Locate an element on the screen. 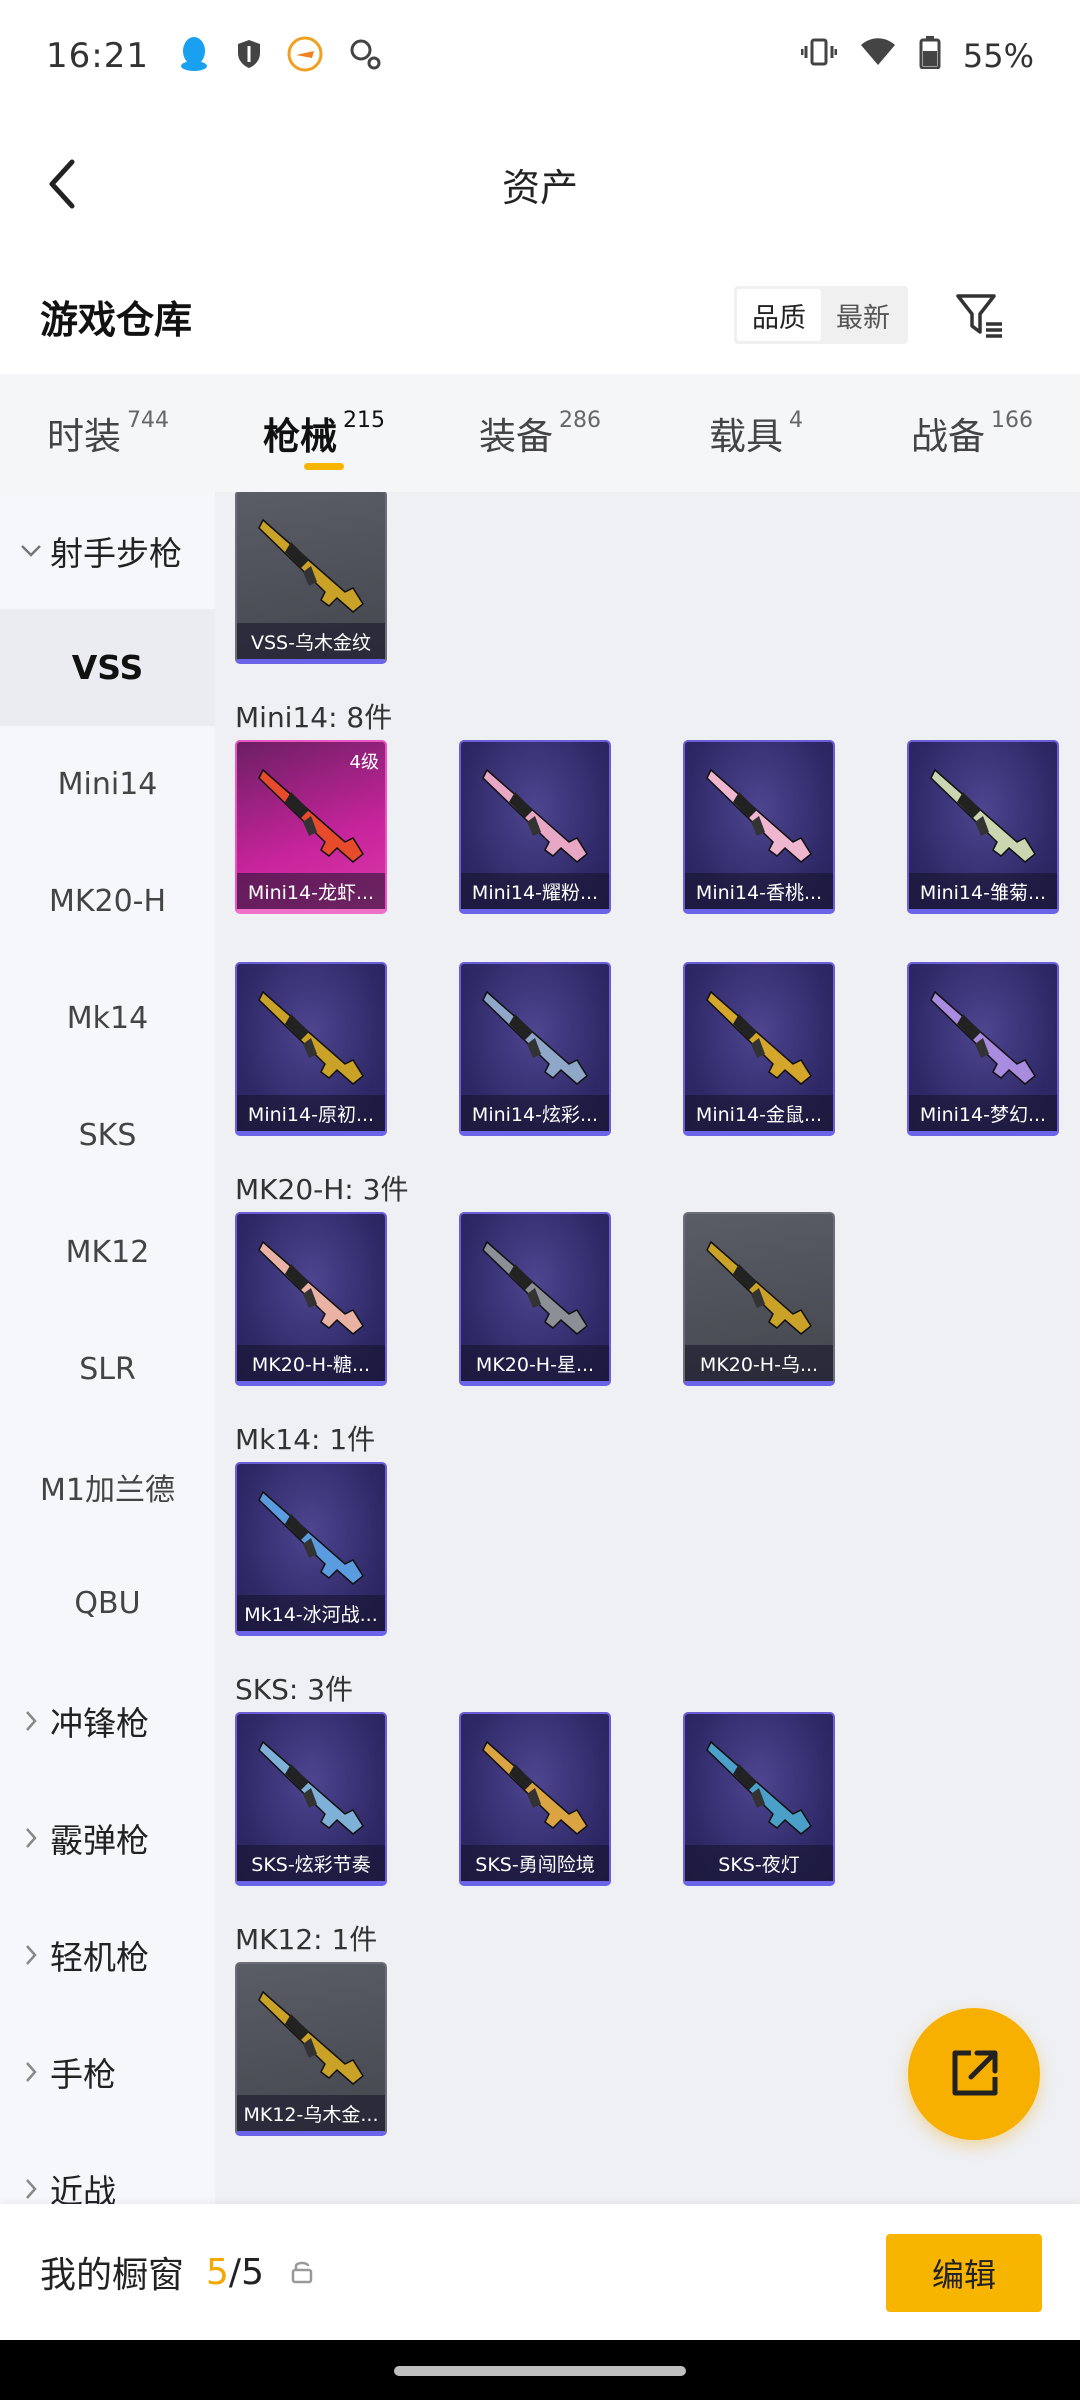 This screenshot has height=2400, width=1080. sort-option-quality: 品质 is located at coordinates (779, 315).